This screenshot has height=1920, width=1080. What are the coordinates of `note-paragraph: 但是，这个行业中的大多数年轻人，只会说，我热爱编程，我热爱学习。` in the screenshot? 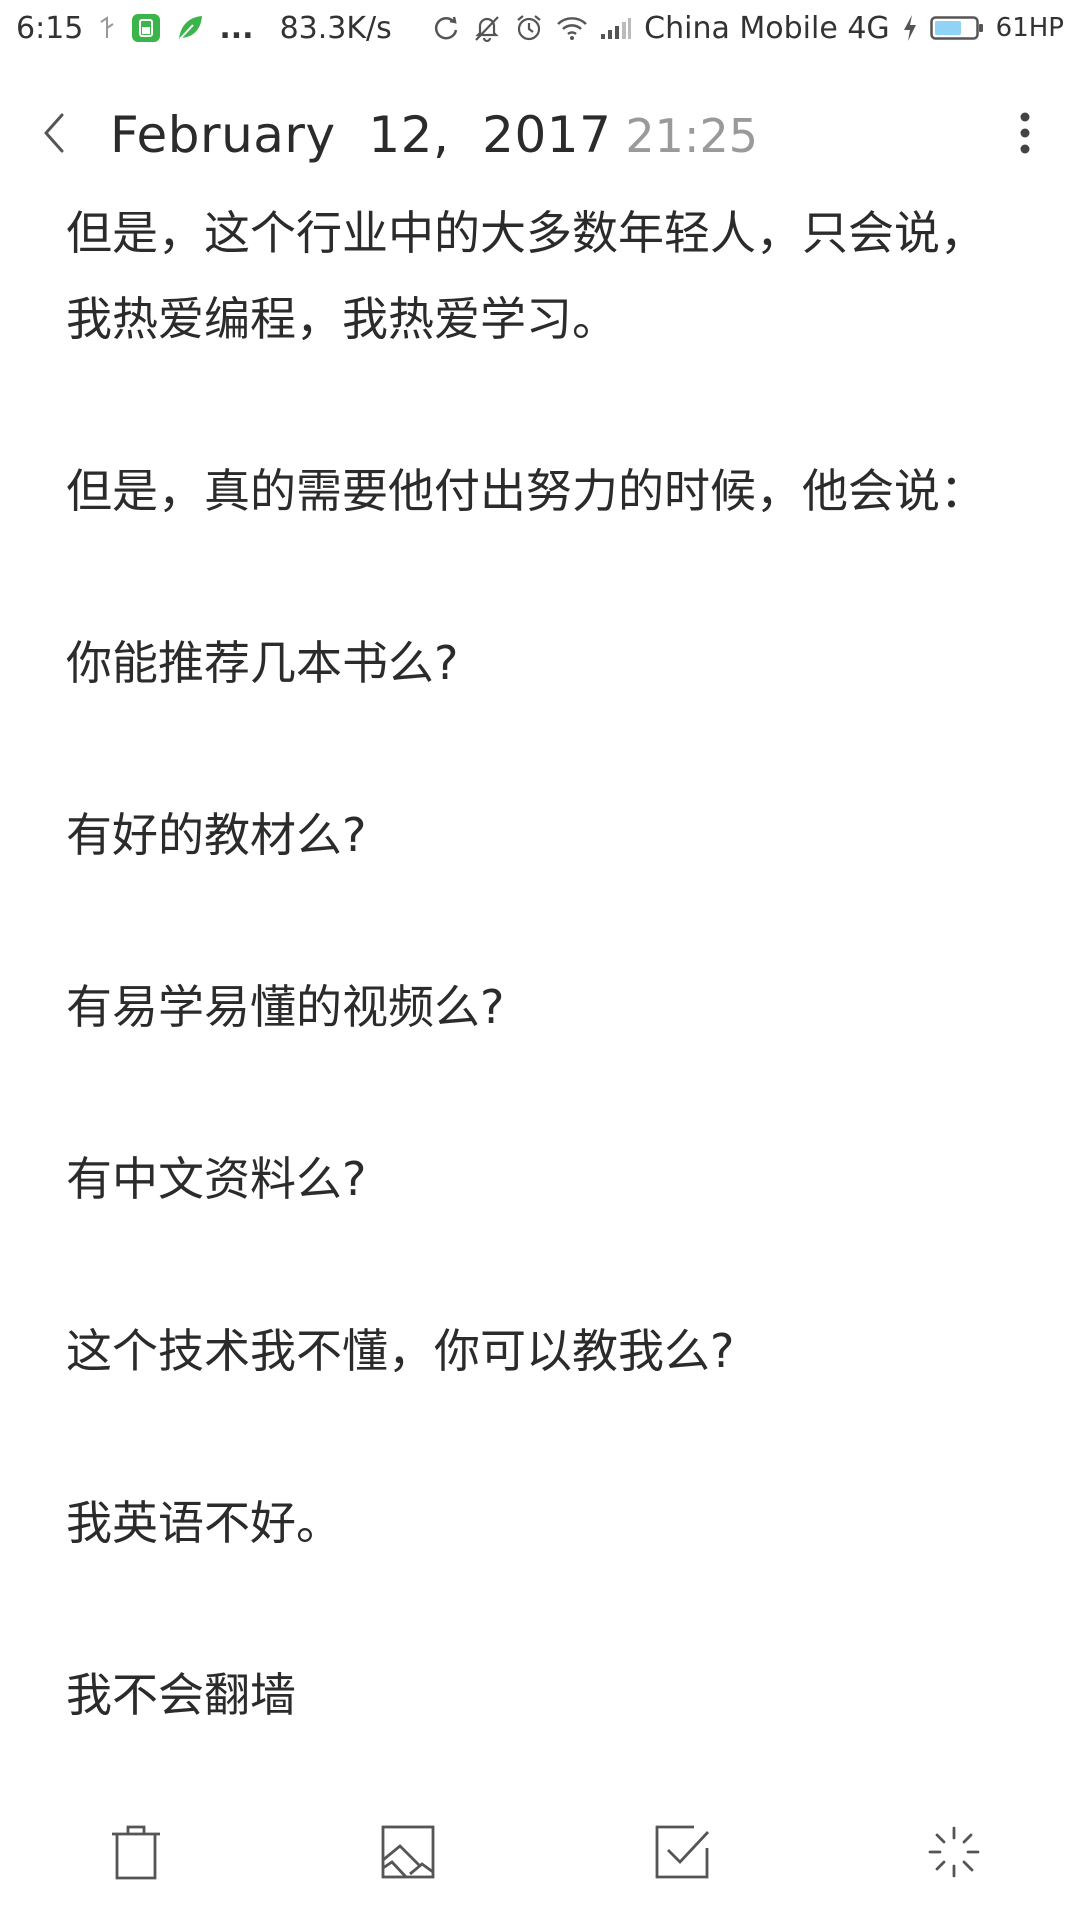 It's located at (526, 276).